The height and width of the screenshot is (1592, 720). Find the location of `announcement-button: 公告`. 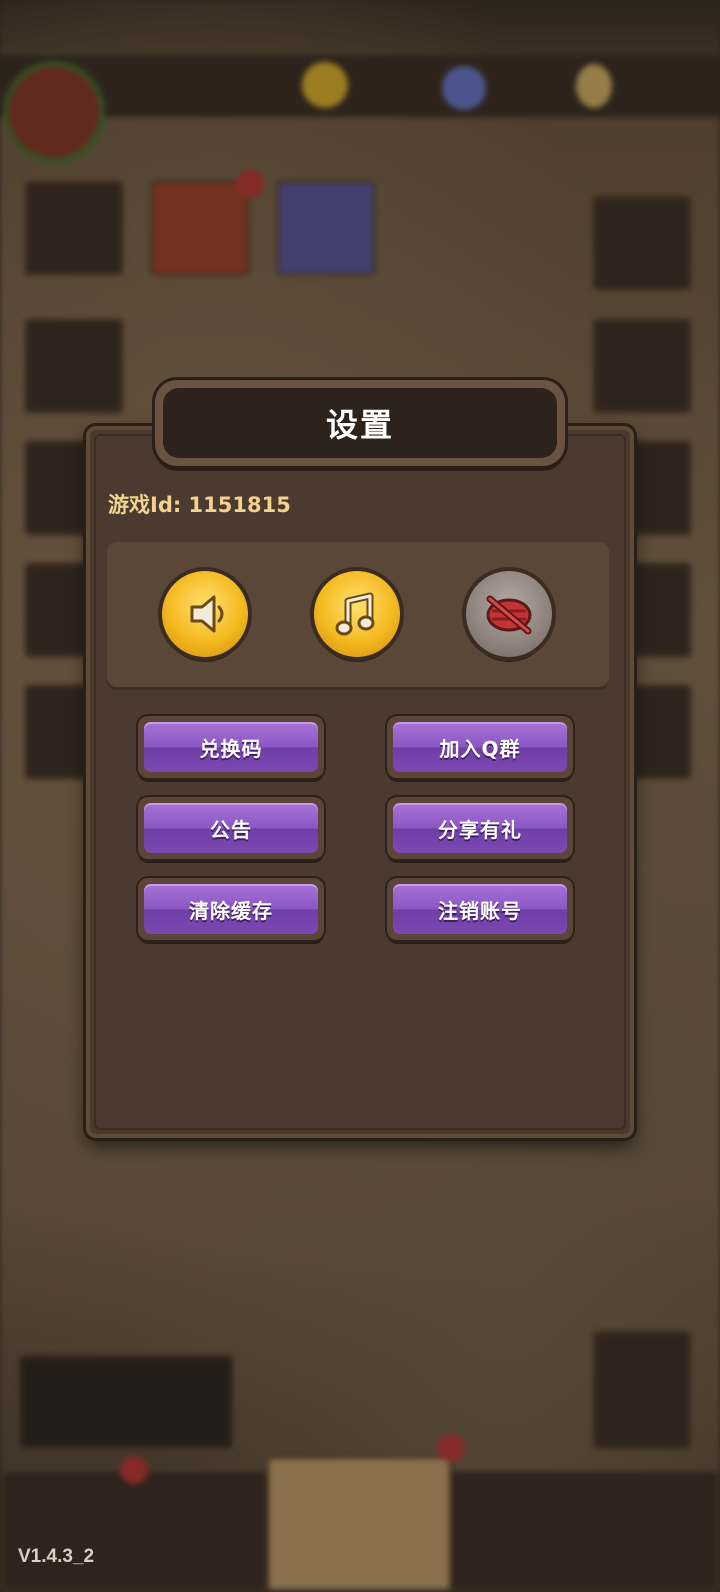

announcement-button: 公告 is located at coordinates (231, 828).